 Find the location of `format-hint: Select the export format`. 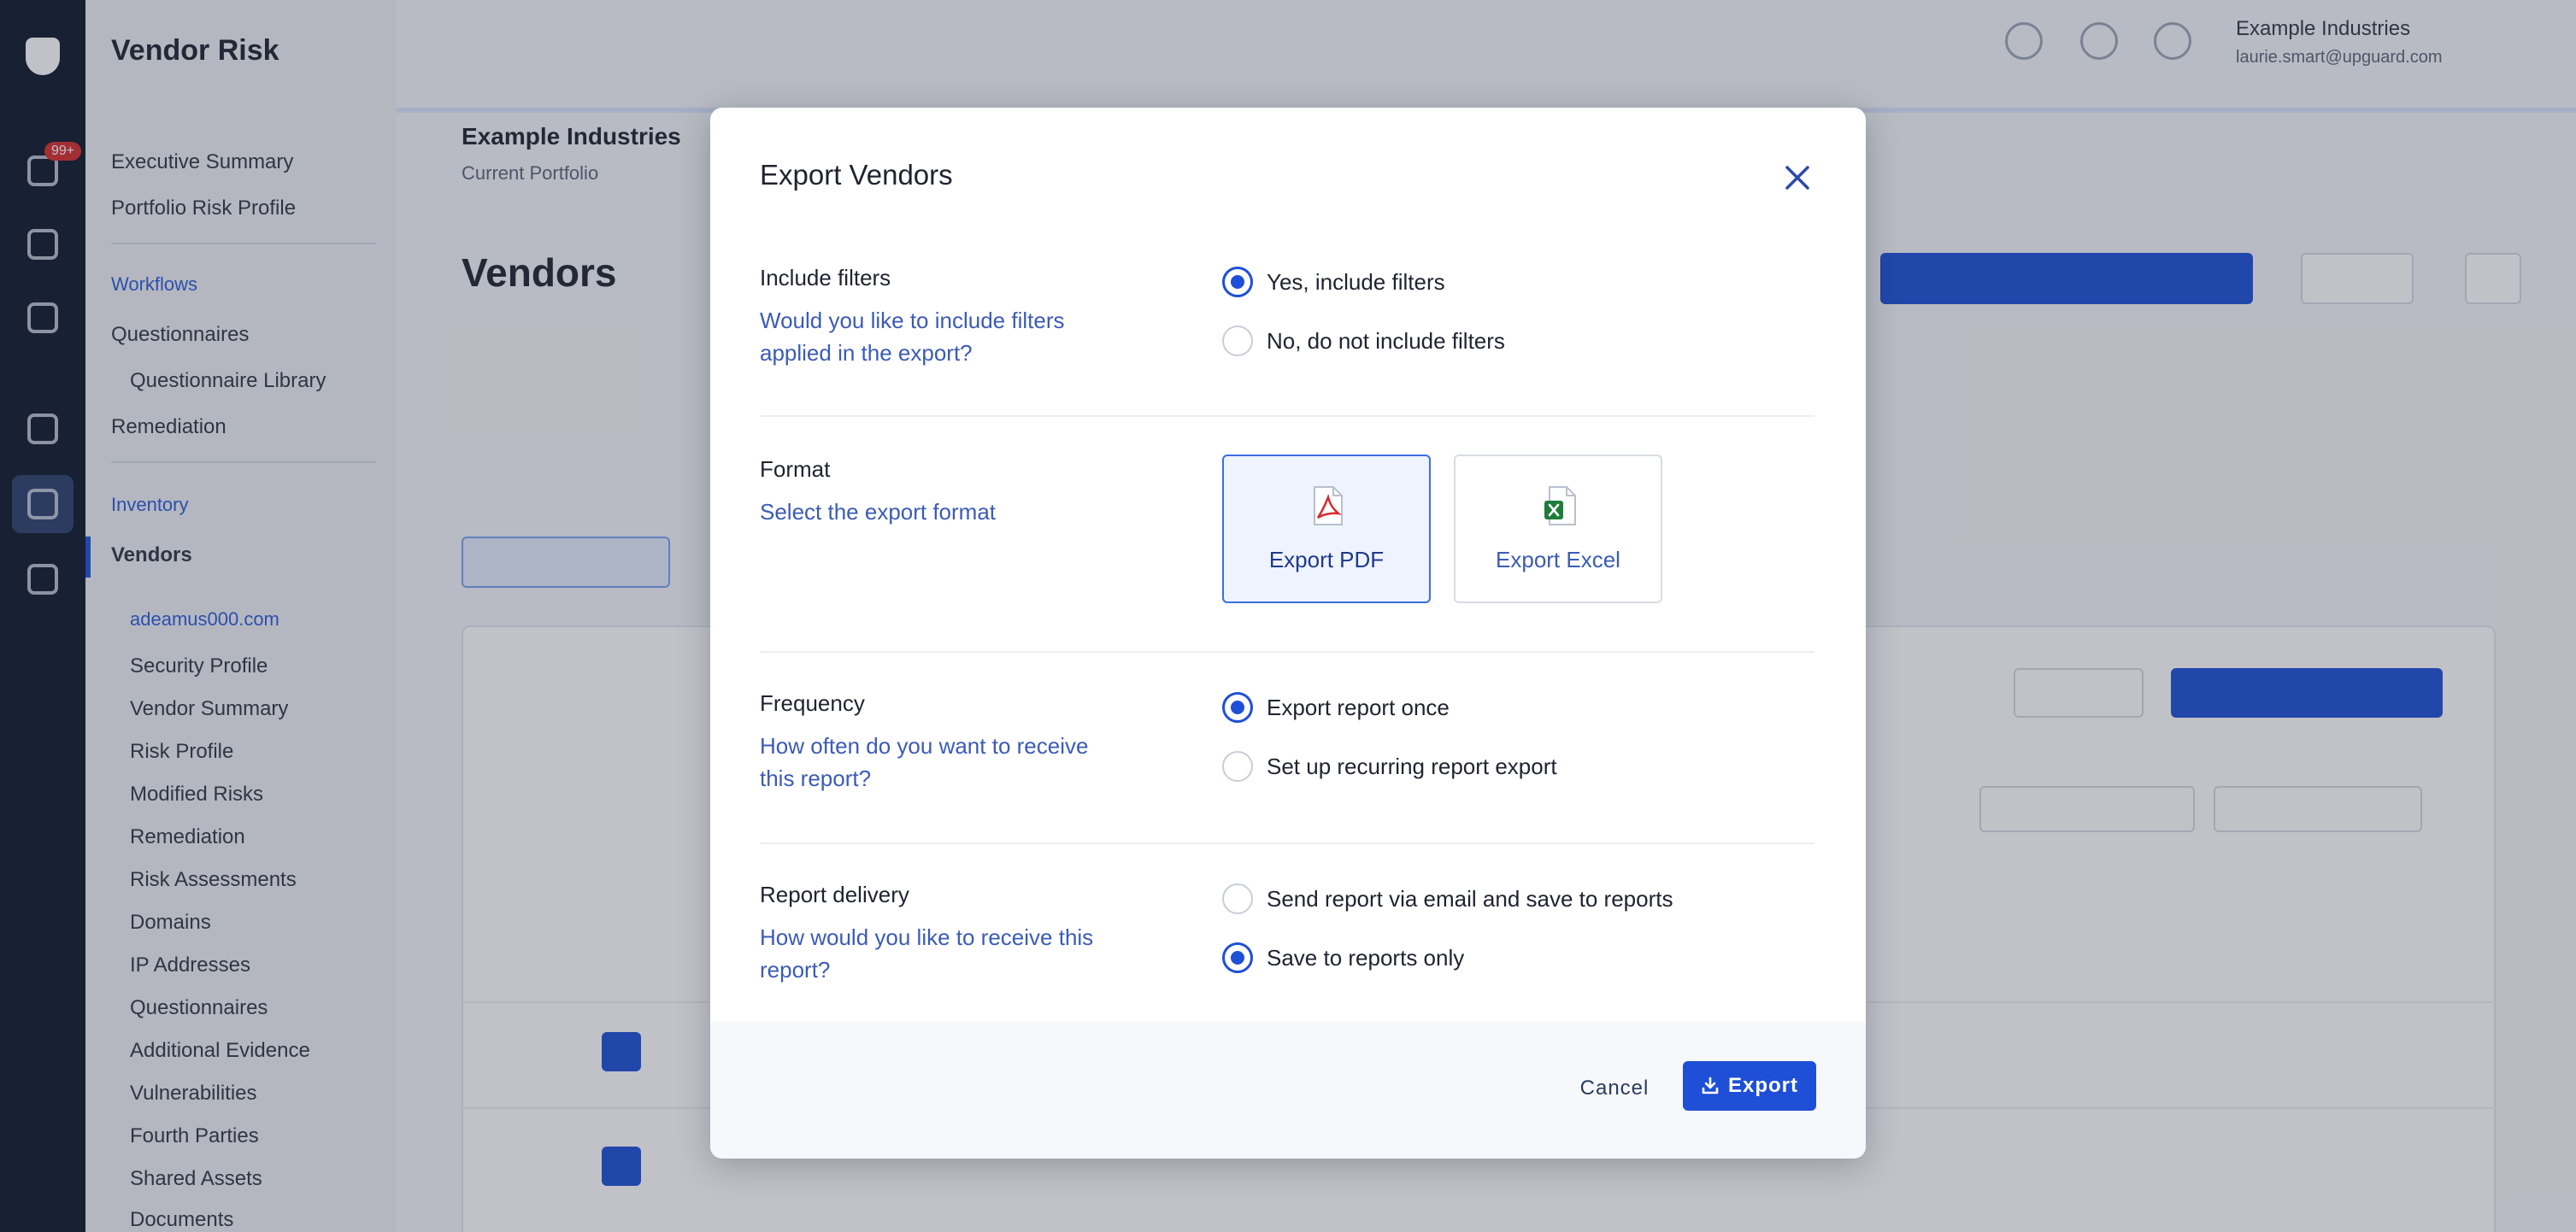

format-hint: Select the export format is located at coordinates (878, 512).